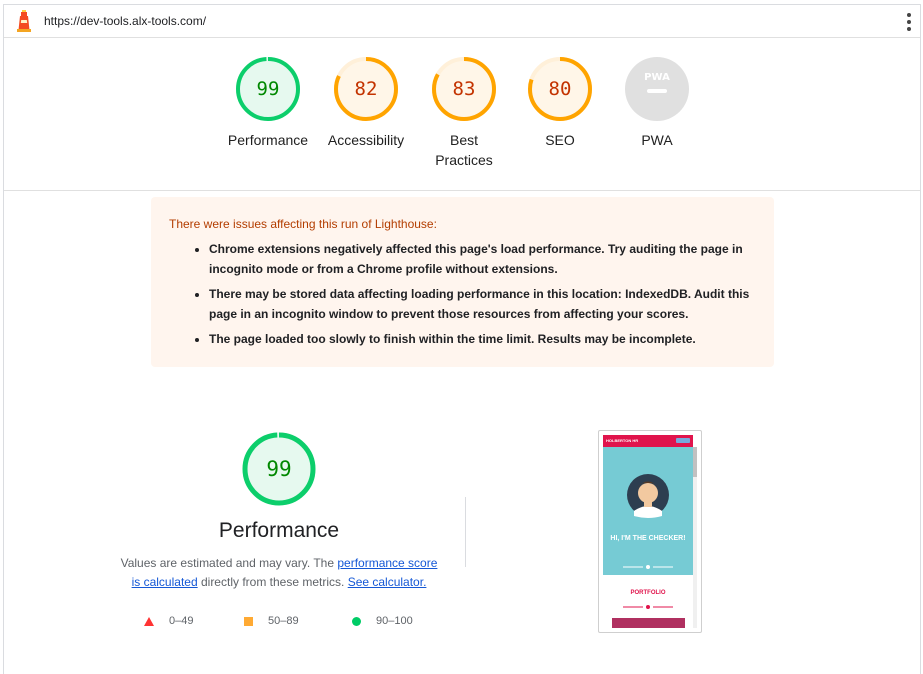 Image resolution: width=923 pixels, height=674 pixels. I want to click on legend-range: 90–100, so click(394, 621).